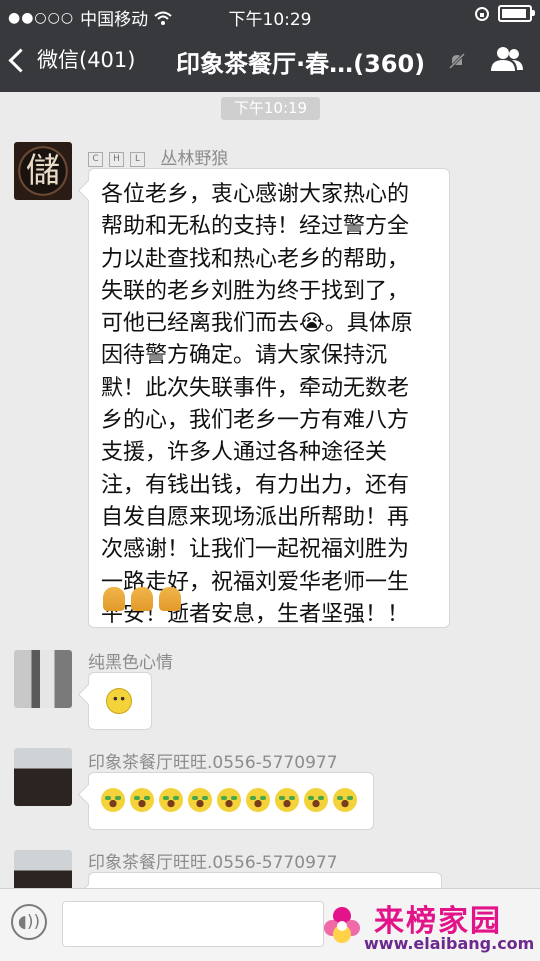 Image resolution: width=540 pixels, height=961 pixels. Describe the element at coordinates (137, 159) in the screenshot. I see `tag-l: L` at that location.